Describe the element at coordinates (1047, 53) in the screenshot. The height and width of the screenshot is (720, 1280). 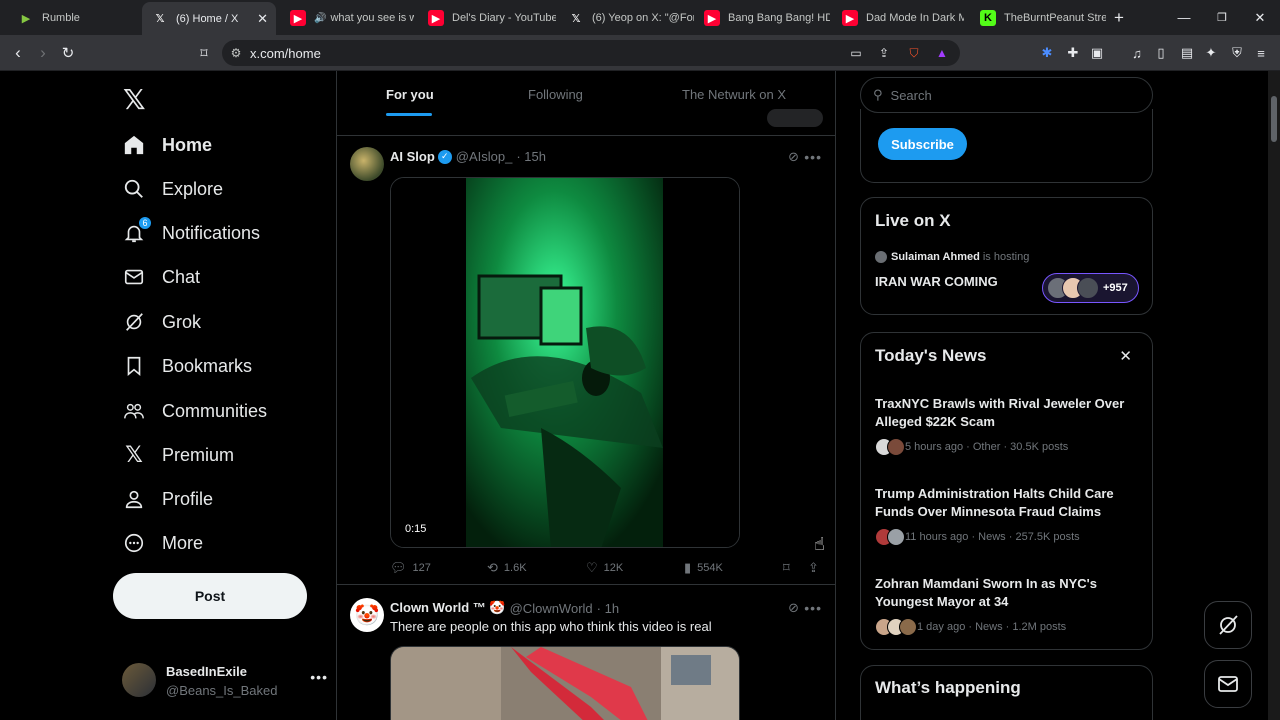
I see `extension-icon: ✱` at that location.